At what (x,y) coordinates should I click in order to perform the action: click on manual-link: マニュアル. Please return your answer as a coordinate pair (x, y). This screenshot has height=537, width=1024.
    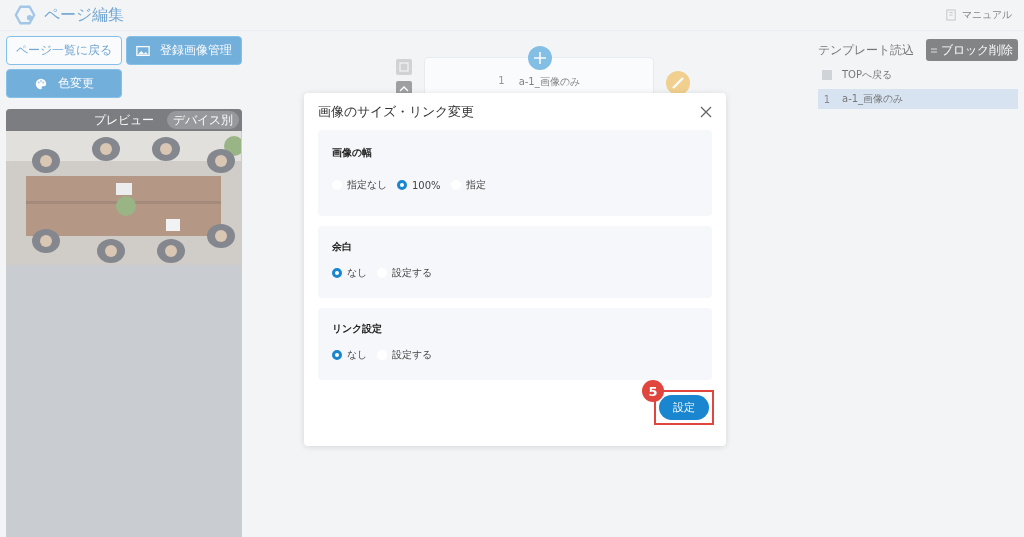
    Looking at the image, I should click on (979, 15).